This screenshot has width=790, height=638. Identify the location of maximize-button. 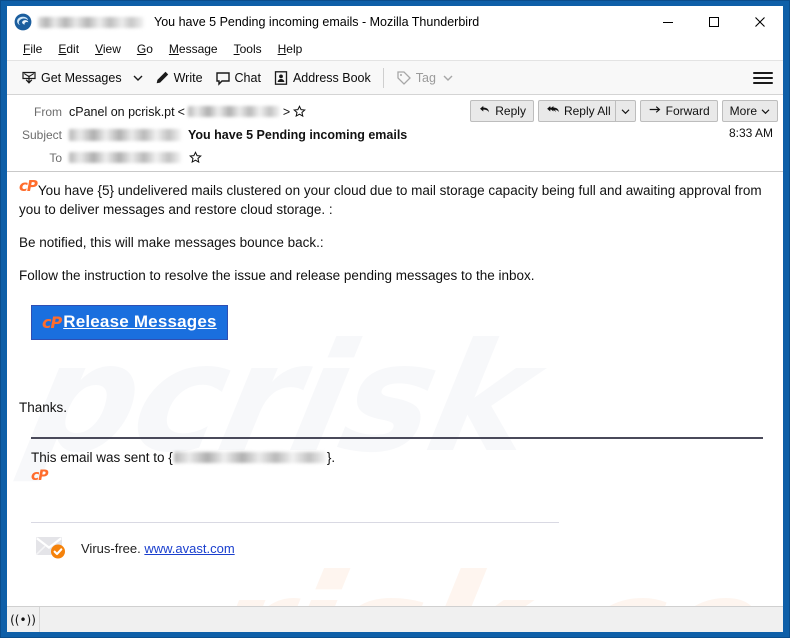
(714, 22).